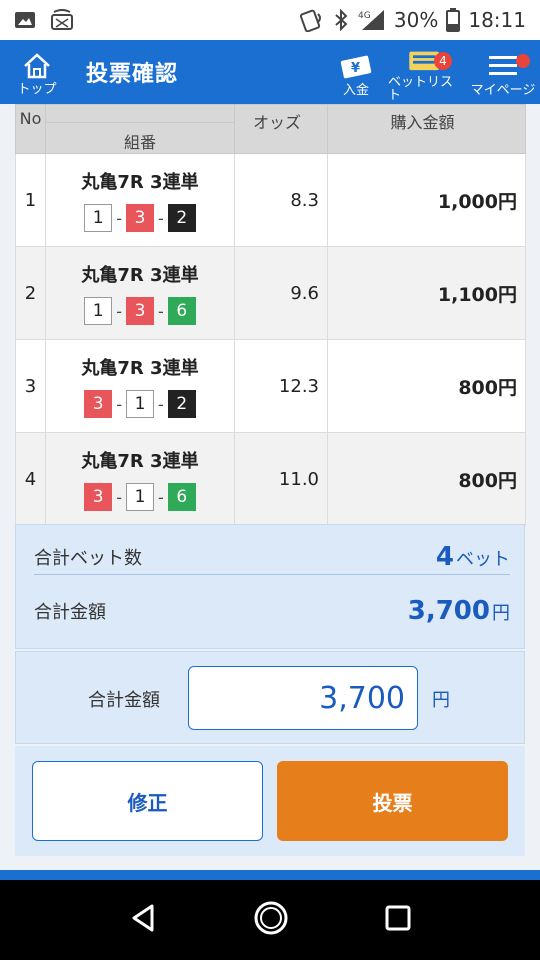  Describe the element at coordinates (140, 114) in the screenshot. I see `header-combo-top-divider` at that location.